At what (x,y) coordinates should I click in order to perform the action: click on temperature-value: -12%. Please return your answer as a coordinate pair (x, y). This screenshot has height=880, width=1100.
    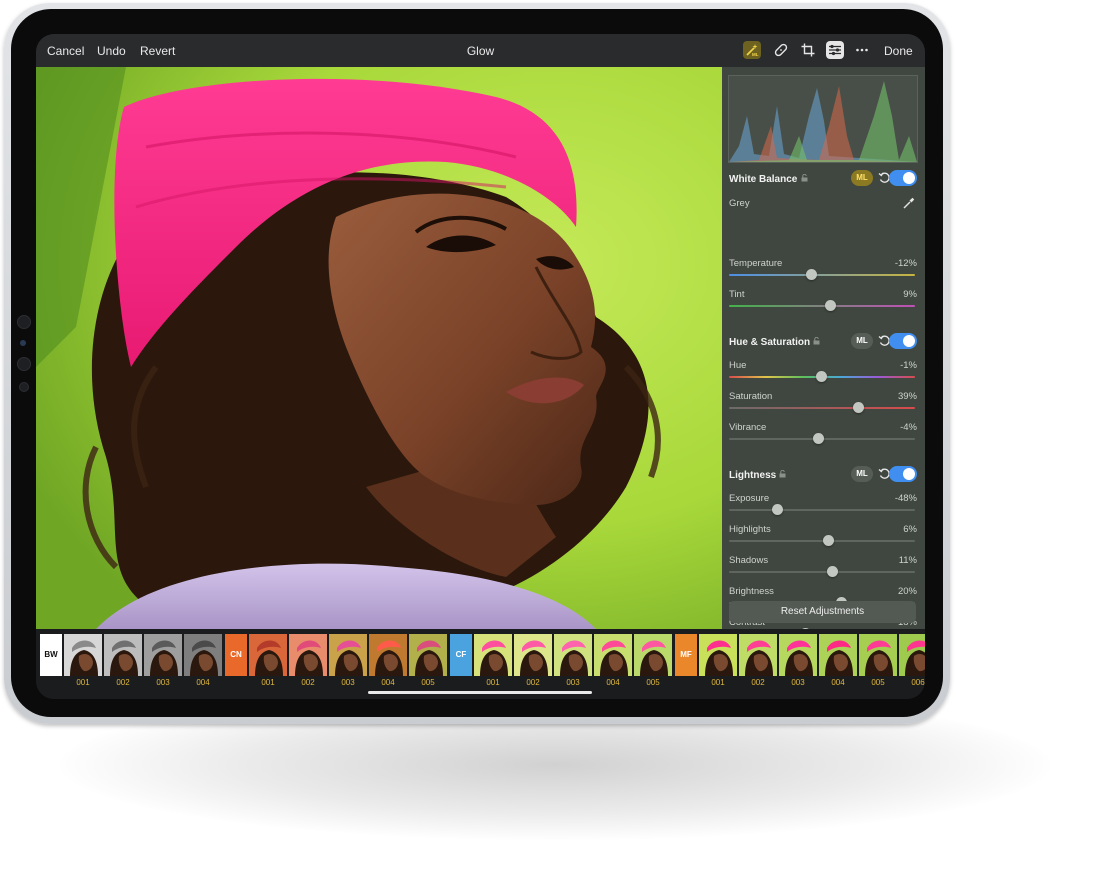
    Looking at the image, I should click on (905, 263).